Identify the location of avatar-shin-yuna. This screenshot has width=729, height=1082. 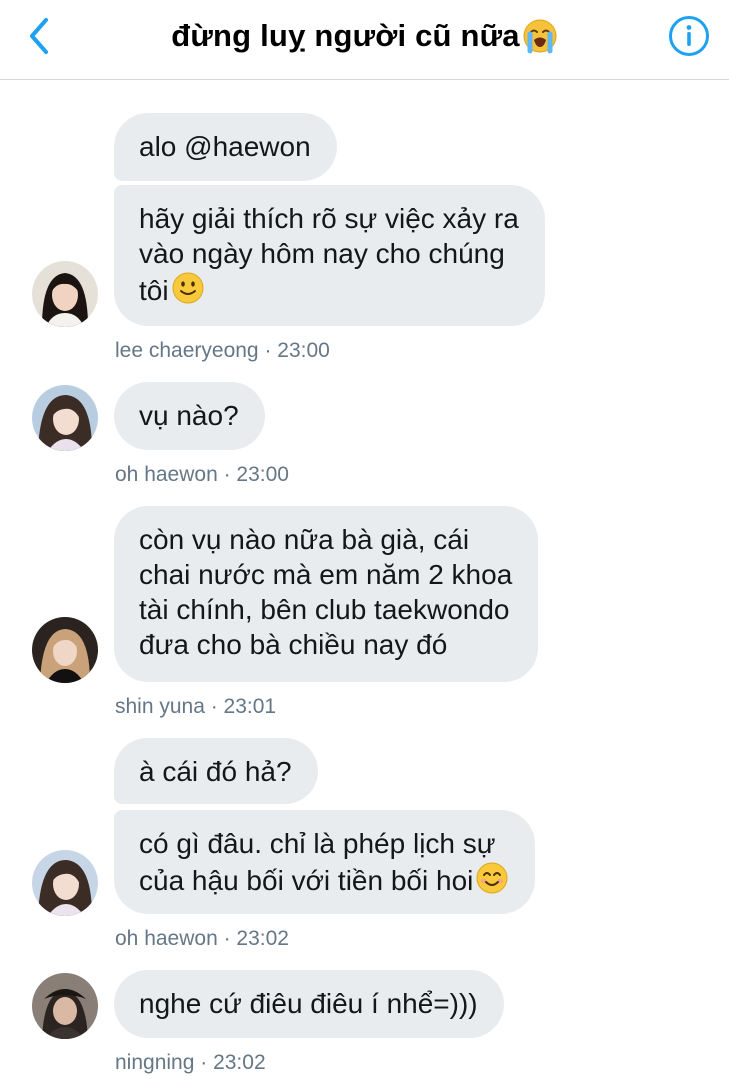
(65, 650).